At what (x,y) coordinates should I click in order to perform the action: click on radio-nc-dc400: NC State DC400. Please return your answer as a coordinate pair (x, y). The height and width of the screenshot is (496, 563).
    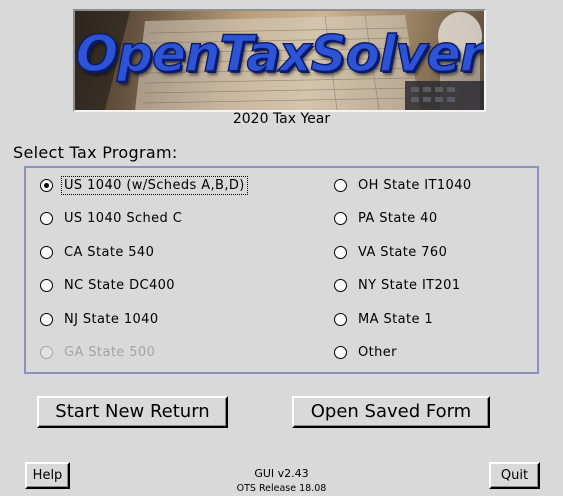
    Looking at the image, I should click on (109, 285).